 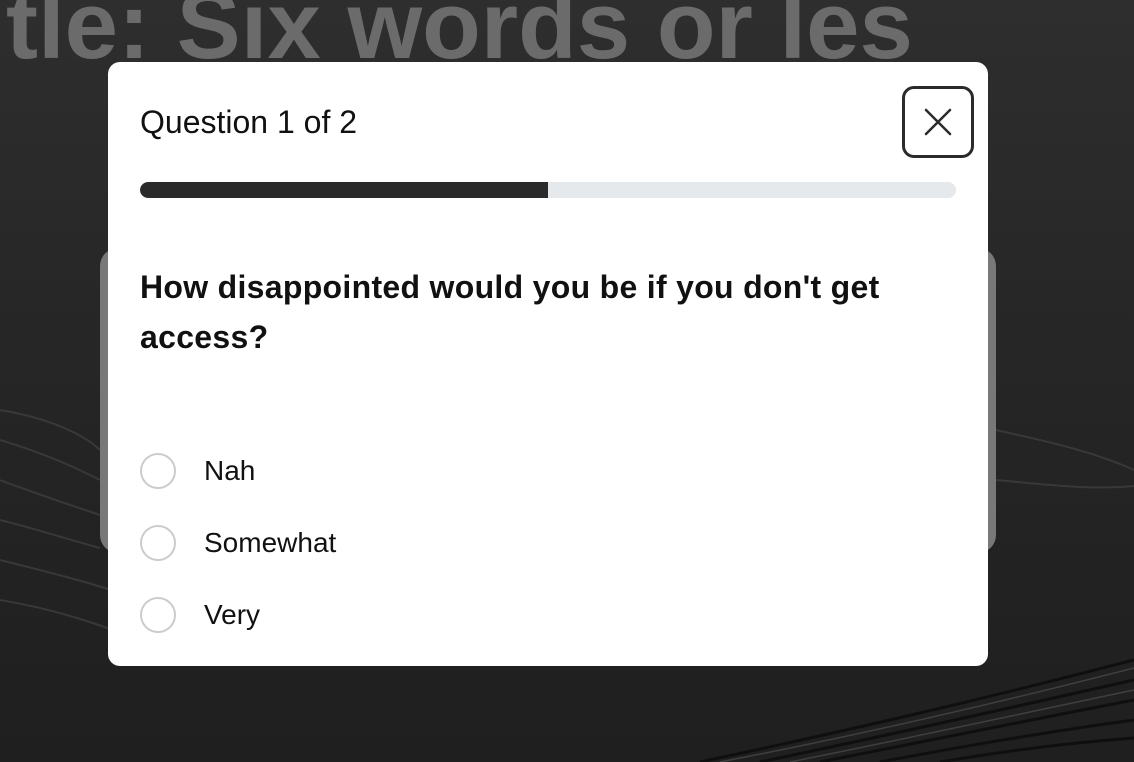 I want to click on option-label: Nah, so click(x=230, y=470).